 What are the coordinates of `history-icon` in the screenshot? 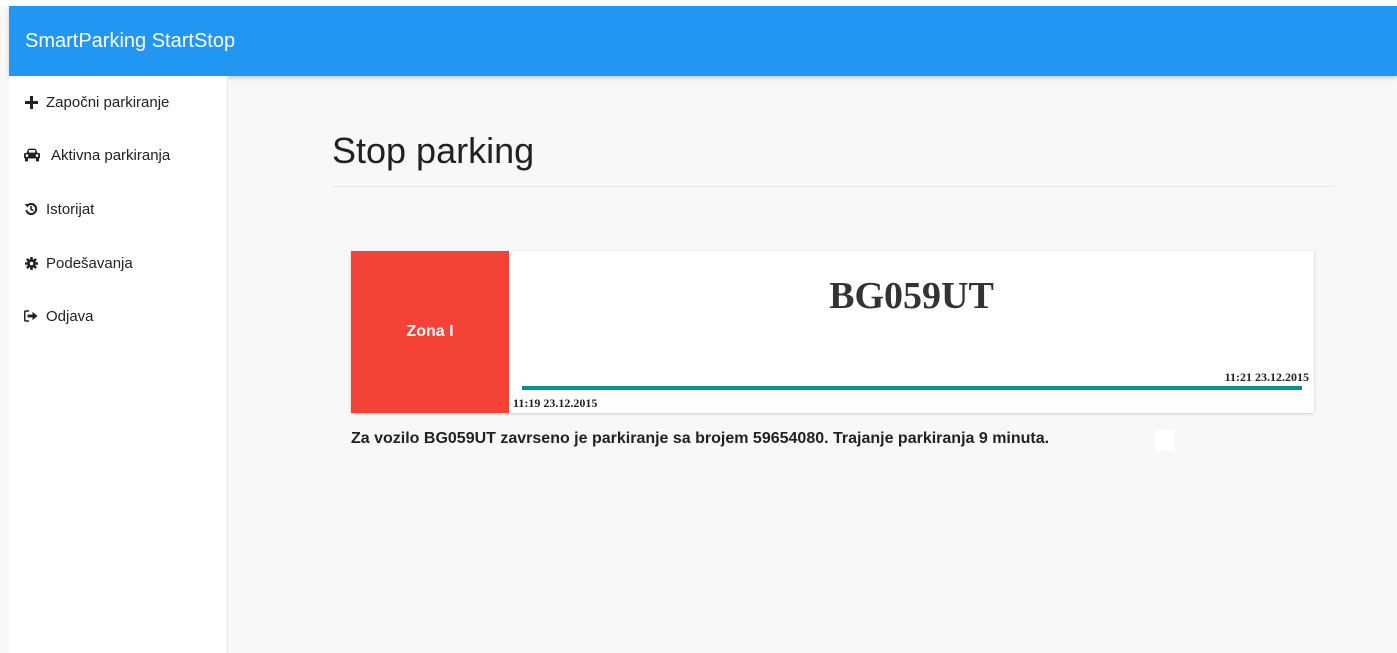 It's located at (31, 209).